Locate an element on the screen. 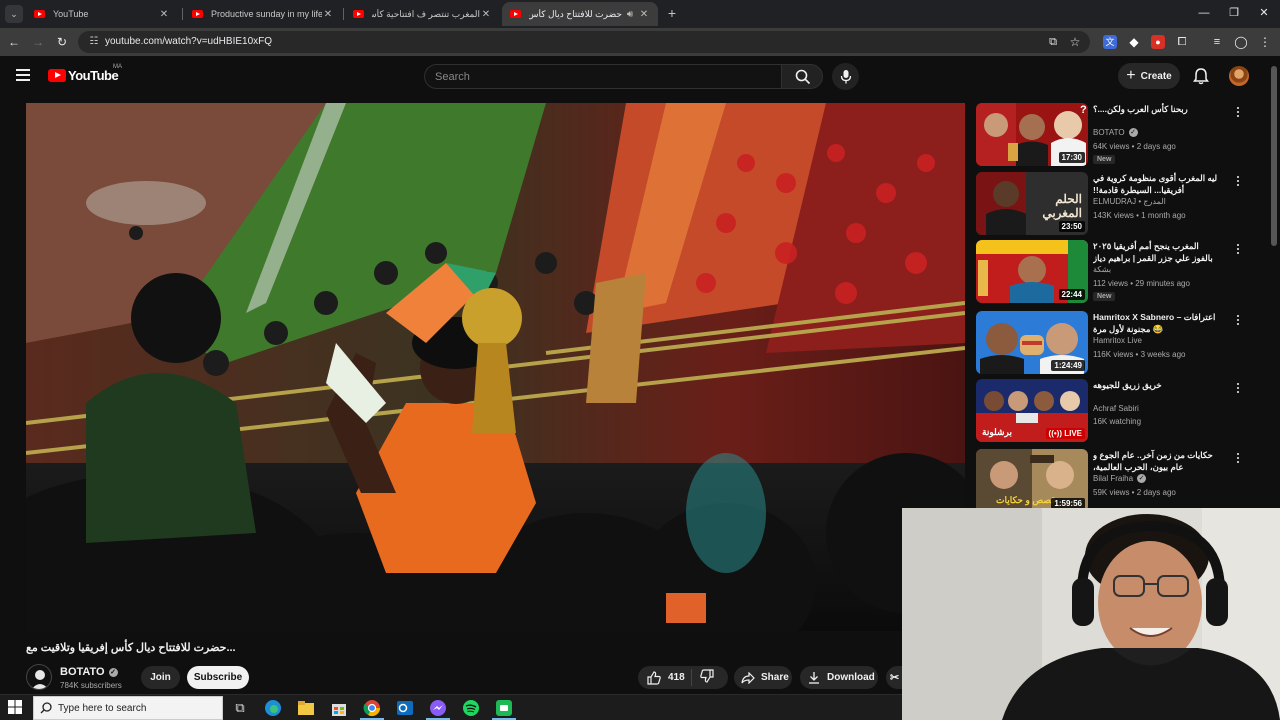 The width and height of the screenshot is (1280, 720). outlook-icon is located at coordinates (405, 708).